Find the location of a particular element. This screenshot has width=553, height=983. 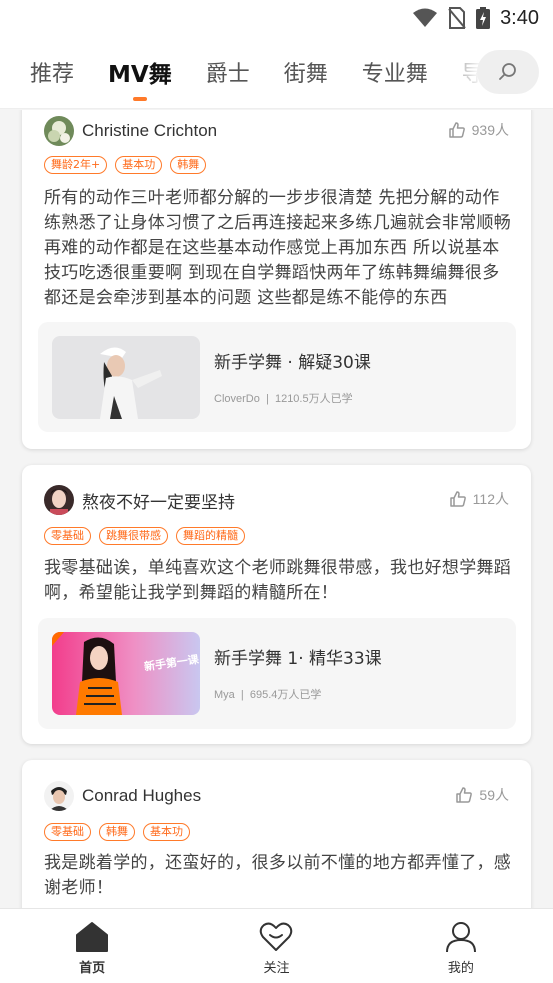

tab-professional: 专业舞 is located at coordinates (395, 72).